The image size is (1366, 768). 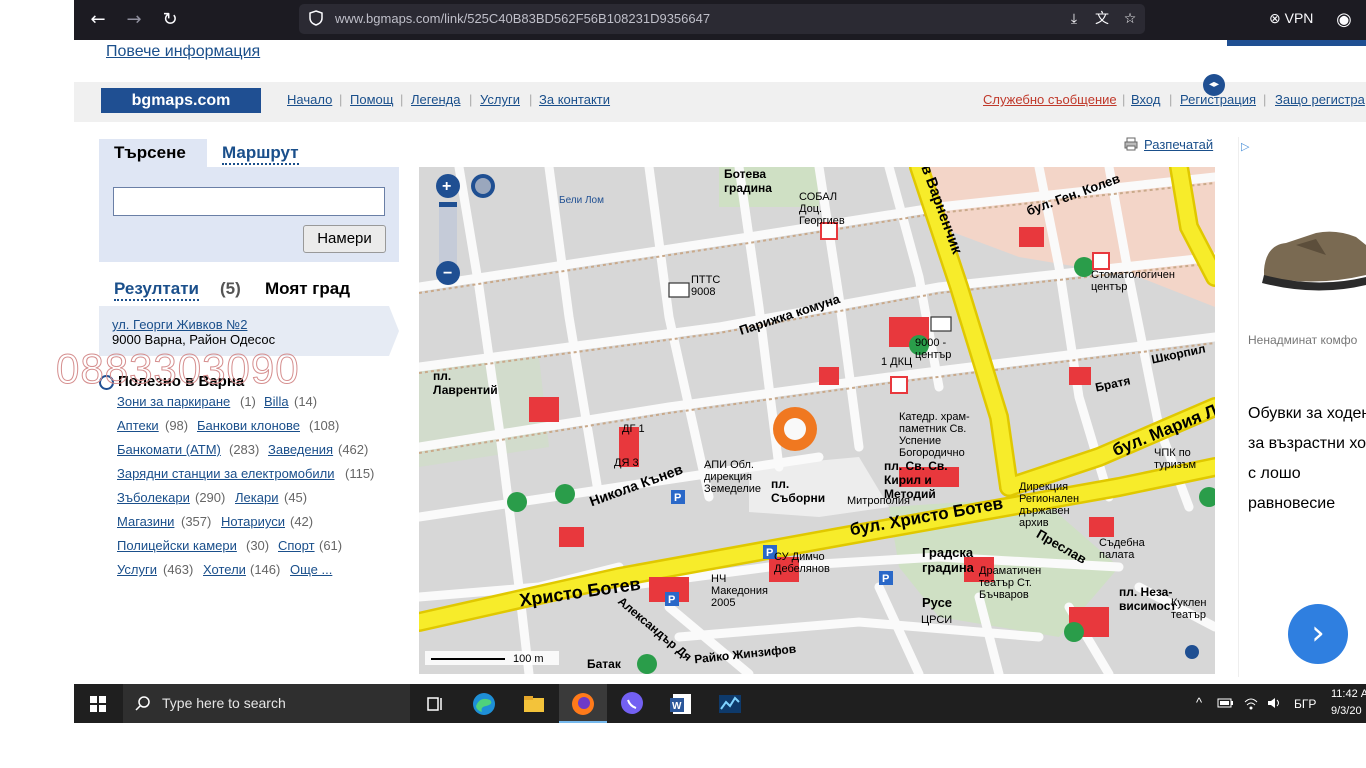 What do you see at coordinates (253, 521) in the screenshot?
I see `category-link: Нотариуси` at bounding box center [253, 521].